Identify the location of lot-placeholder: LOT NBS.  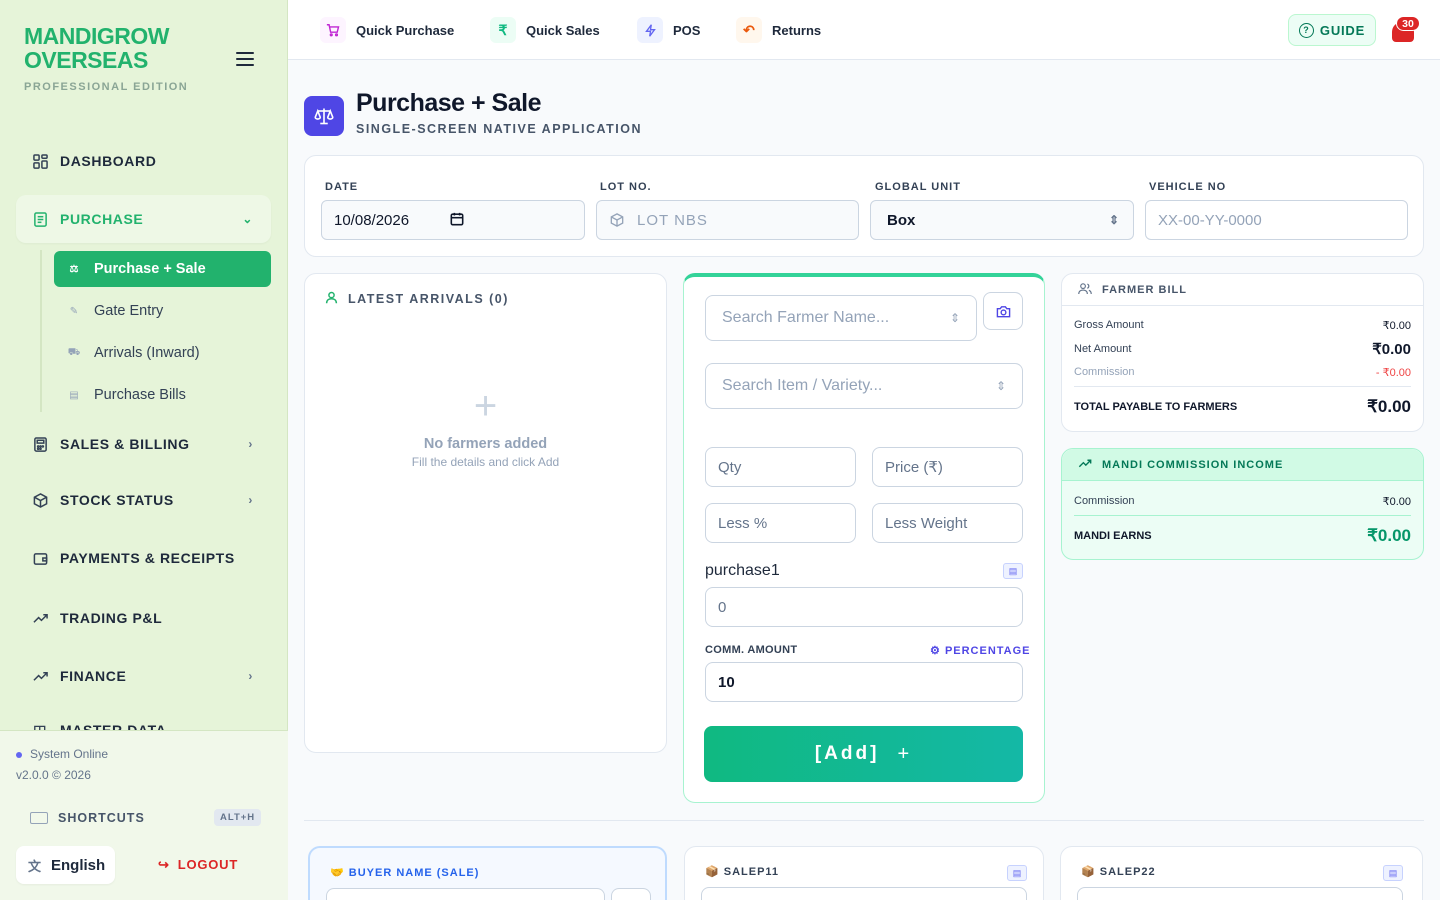
(672, 220).